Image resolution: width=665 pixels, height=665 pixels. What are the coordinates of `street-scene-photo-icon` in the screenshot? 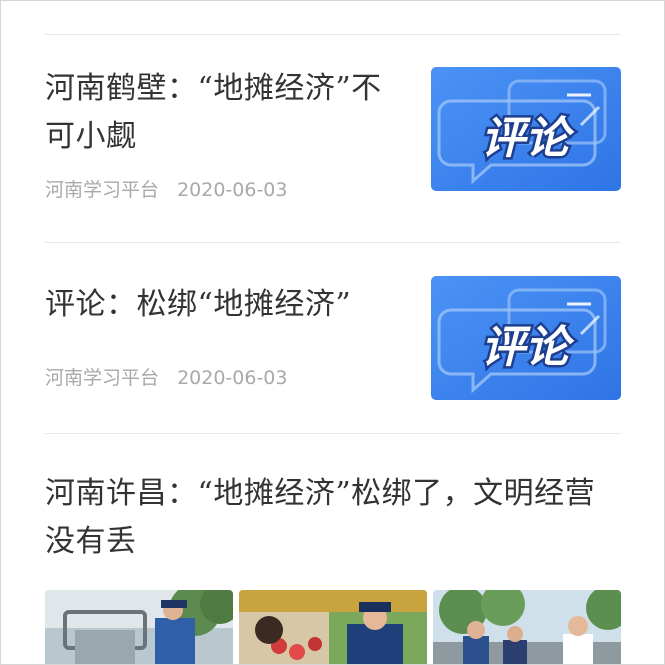 It's located at (139, 627).